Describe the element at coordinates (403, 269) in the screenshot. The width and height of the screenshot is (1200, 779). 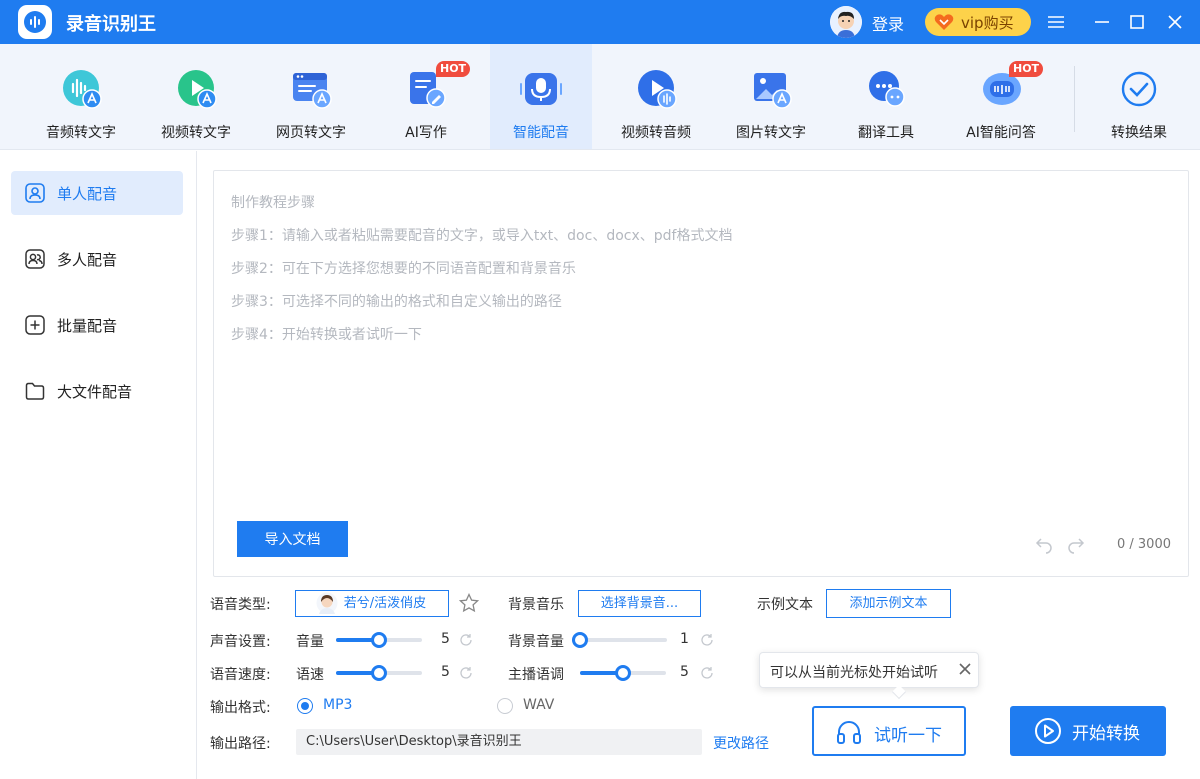
I see `tutorial-step: 步骤2：可在下方选择您想要的不同语音配置和背景音乐` at that location.